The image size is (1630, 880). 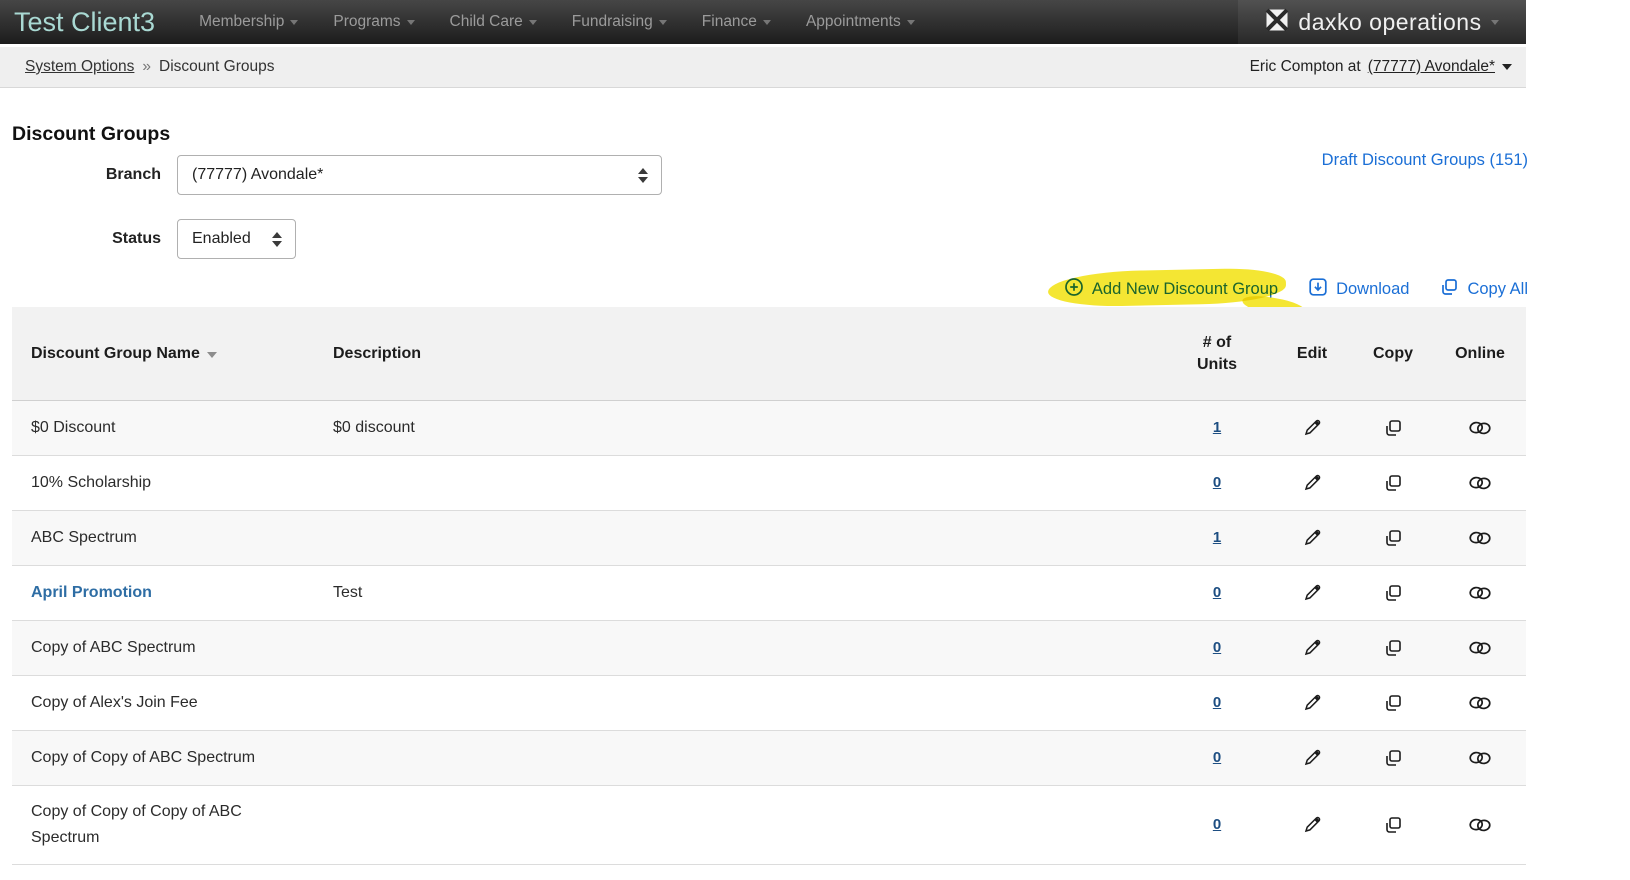 I want to click on copy-all-link: Copy All, so click(x=1483, y=289).